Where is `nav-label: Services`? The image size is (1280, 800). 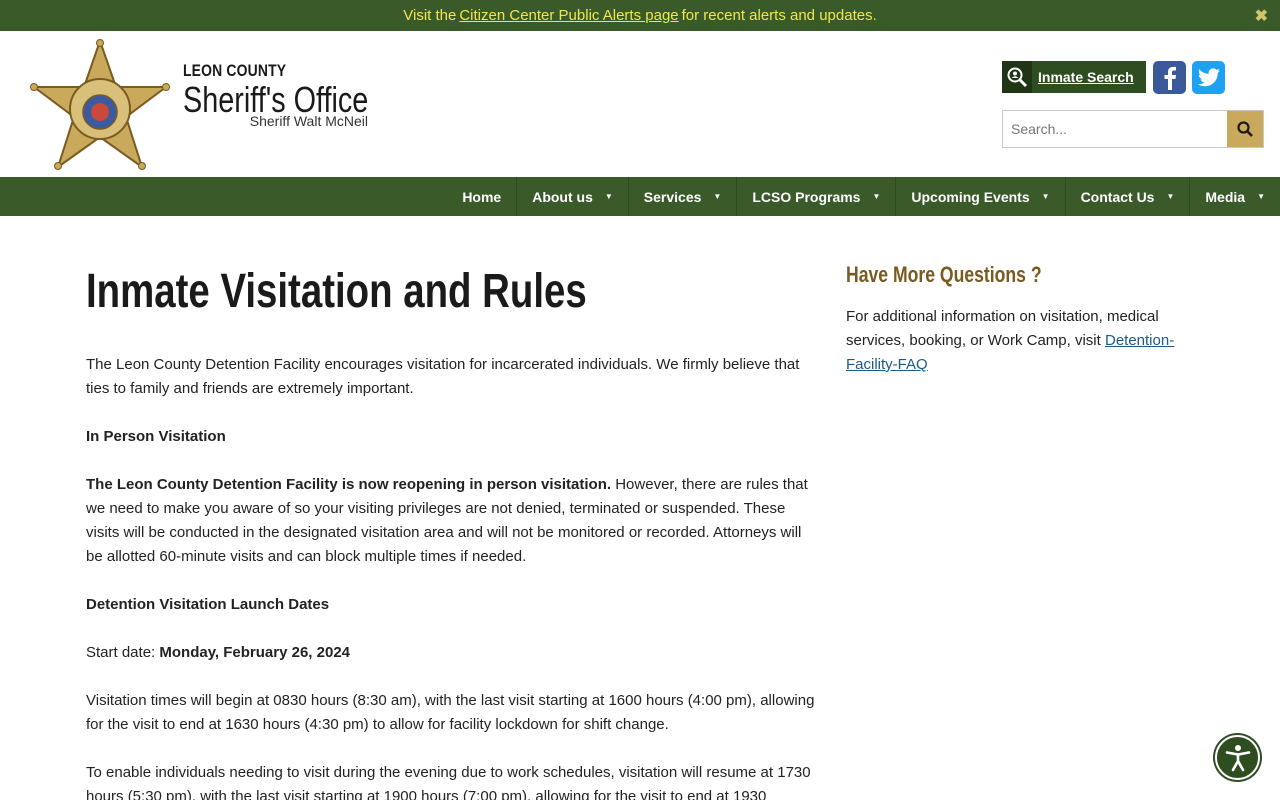 nav-label: Services is located at coordinates (672, 196).